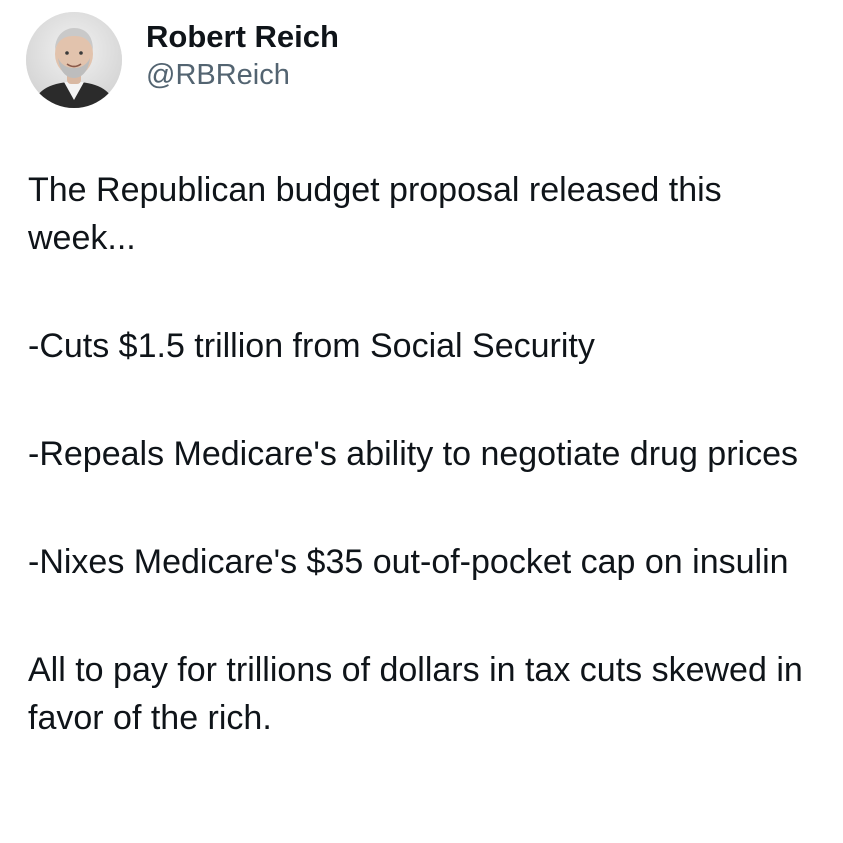 The width and height of the screenshot is (843, 843). I want to click on post-paragraph-social-security: -Cuts $1.5 trillion from Social Security, so click(311, 346).